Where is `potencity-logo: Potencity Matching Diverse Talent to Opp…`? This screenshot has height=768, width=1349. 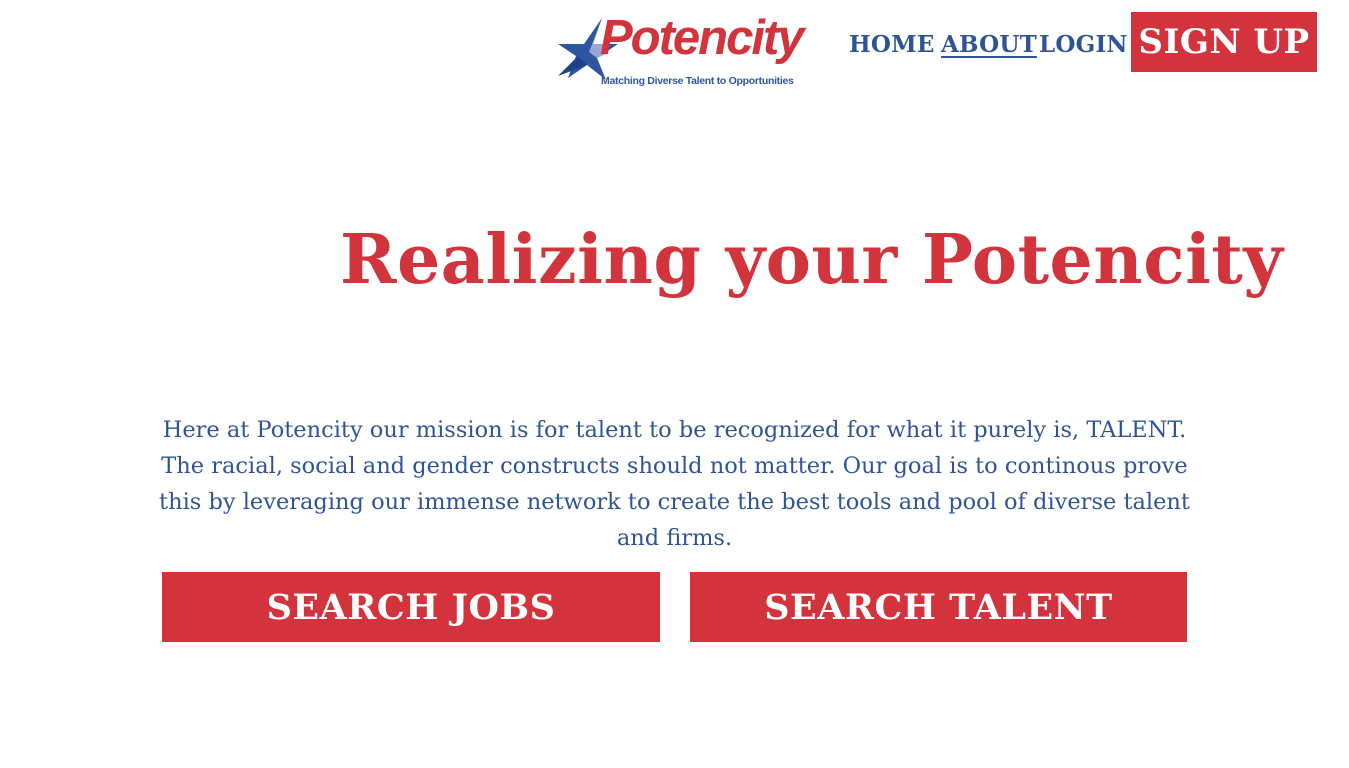
potencity-logo: Potencity Matching Diverse Talent to Opp… is located at coordinates (689, 51).